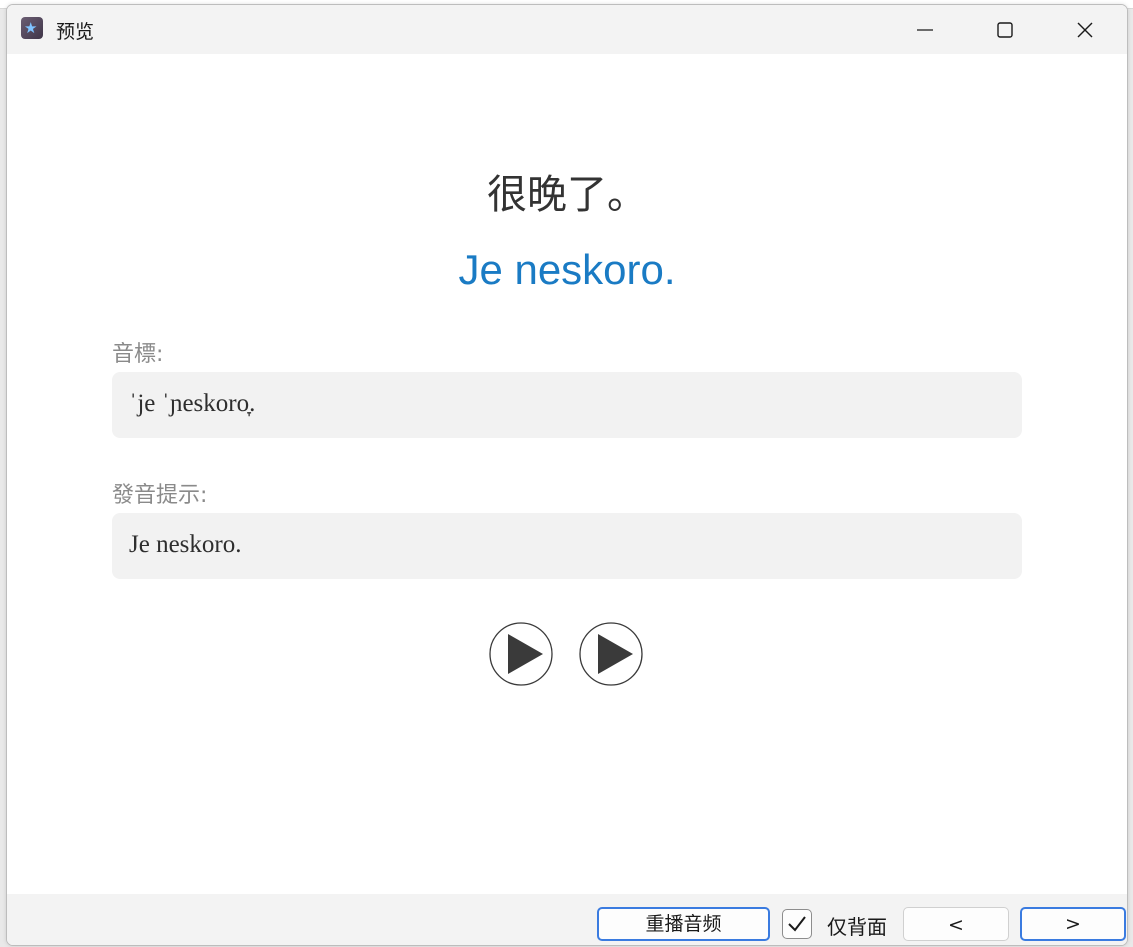 The height and width of the screenshot is (947, 1133). I want to click on app-icon: ★, so click(32, 28).